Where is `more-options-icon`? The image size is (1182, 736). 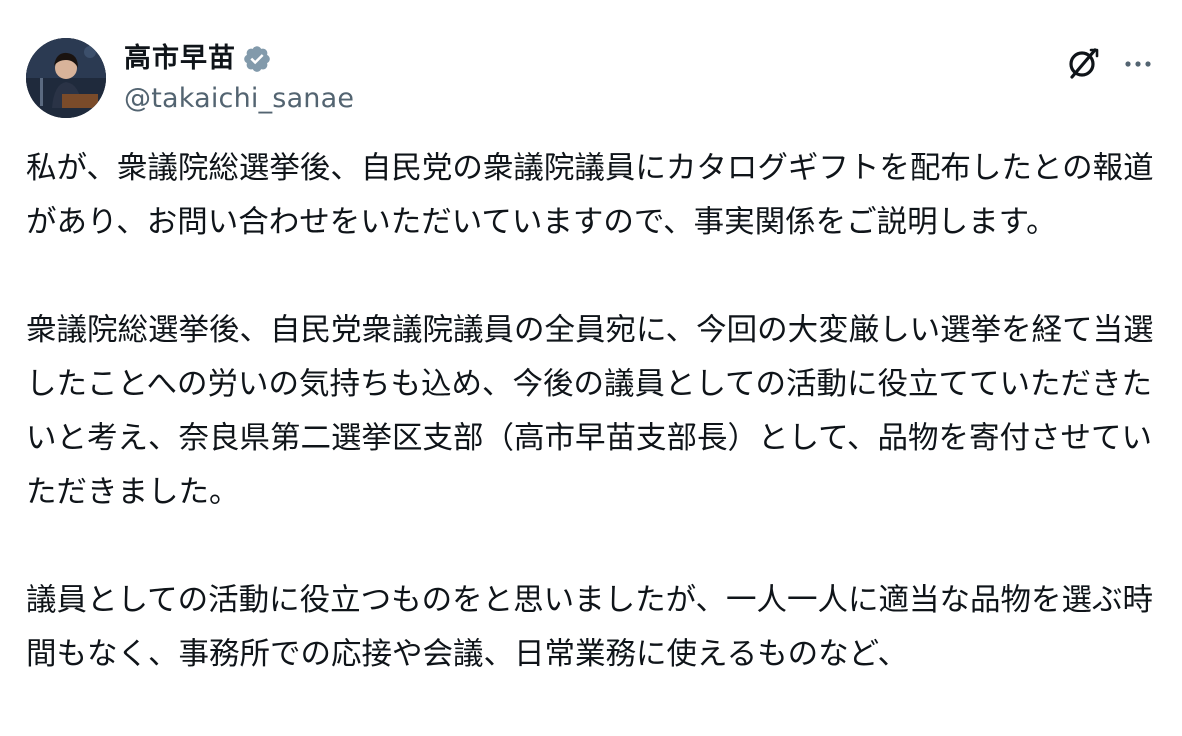 more-options-icon is located at coordinates (1138, 63).